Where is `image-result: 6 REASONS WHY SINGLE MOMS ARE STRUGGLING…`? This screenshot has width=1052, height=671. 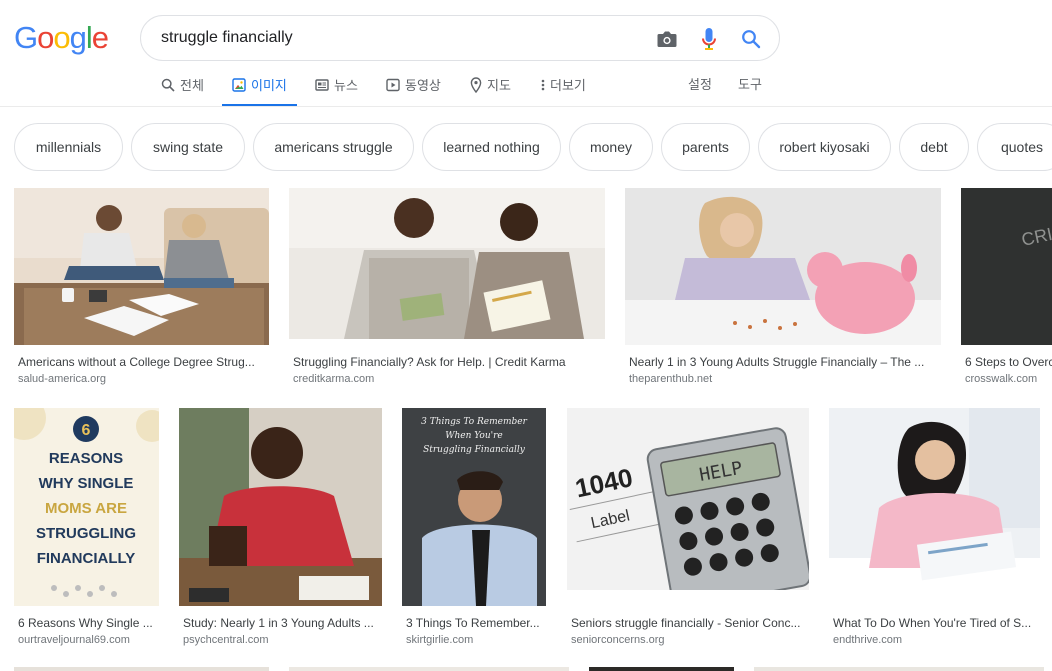 image-result: 6 REASONS WHY SINGLE MOMS ARE STRUGGLING… is located at coordinates (87, 530).